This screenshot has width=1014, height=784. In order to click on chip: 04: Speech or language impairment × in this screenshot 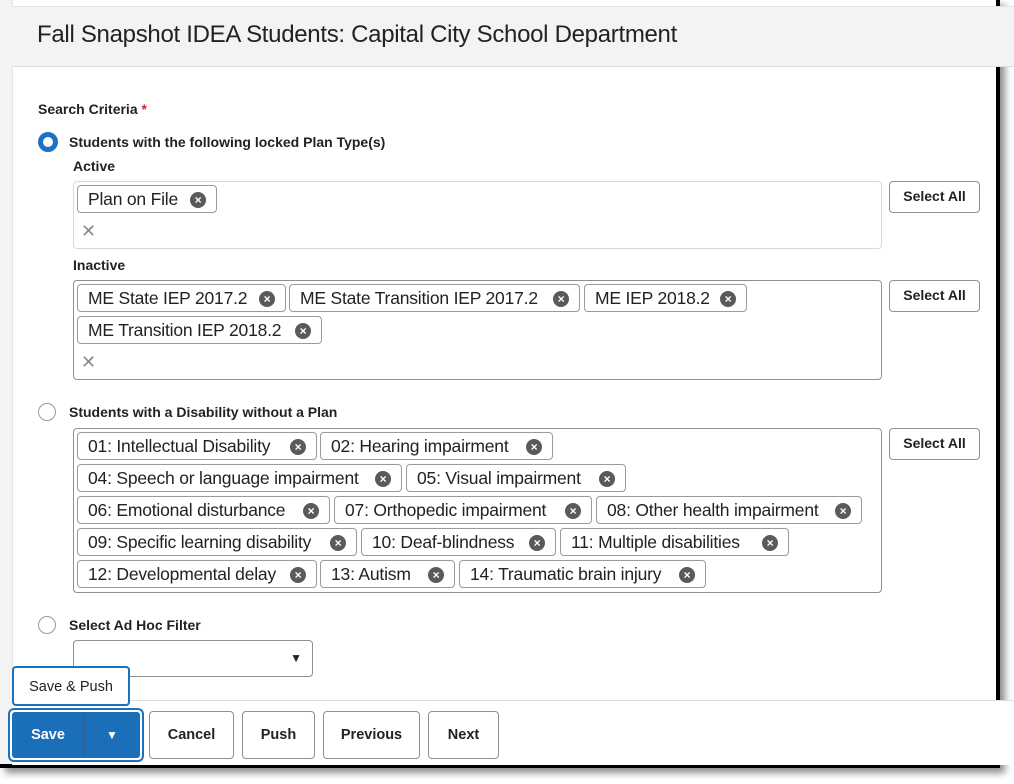, I will do `click(239, 478)`.